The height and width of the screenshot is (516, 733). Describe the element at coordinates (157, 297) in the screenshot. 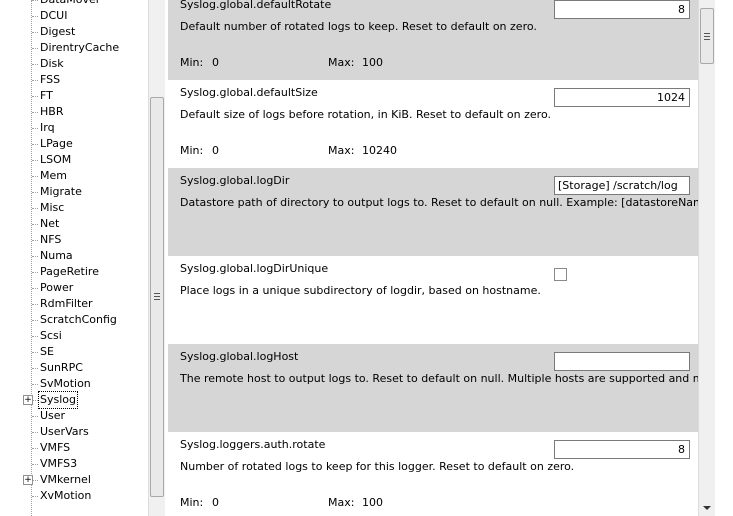

I see `tree-scrollbar-thumb` at that location.